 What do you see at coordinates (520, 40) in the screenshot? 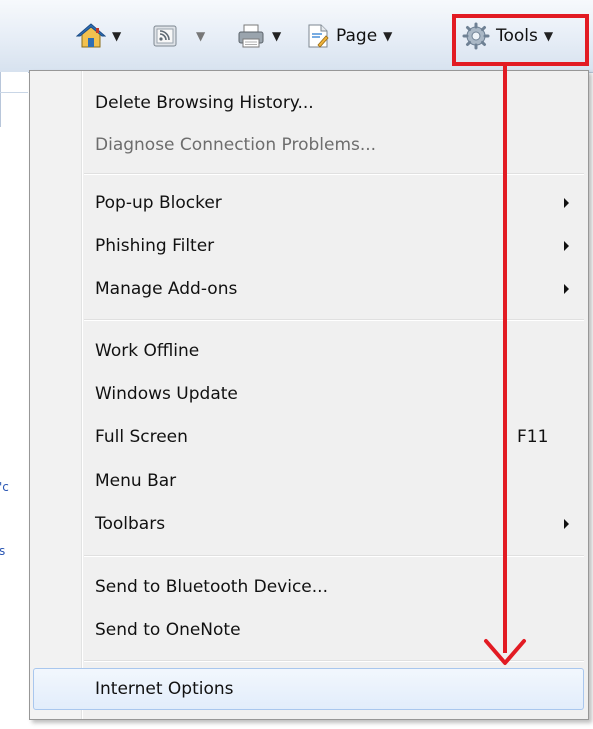
I see `tools-highlight-box` at bounding box center [520, 40].